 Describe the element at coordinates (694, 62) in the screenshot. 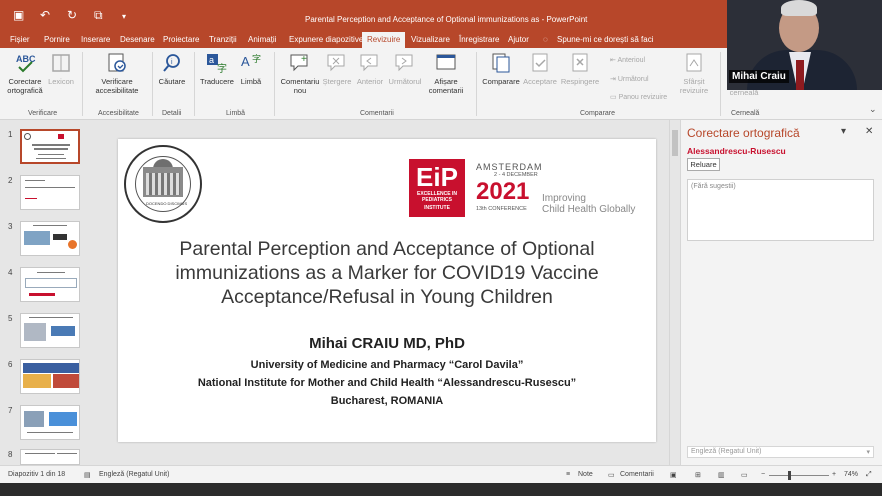

I see `end-review-icon` at that location.